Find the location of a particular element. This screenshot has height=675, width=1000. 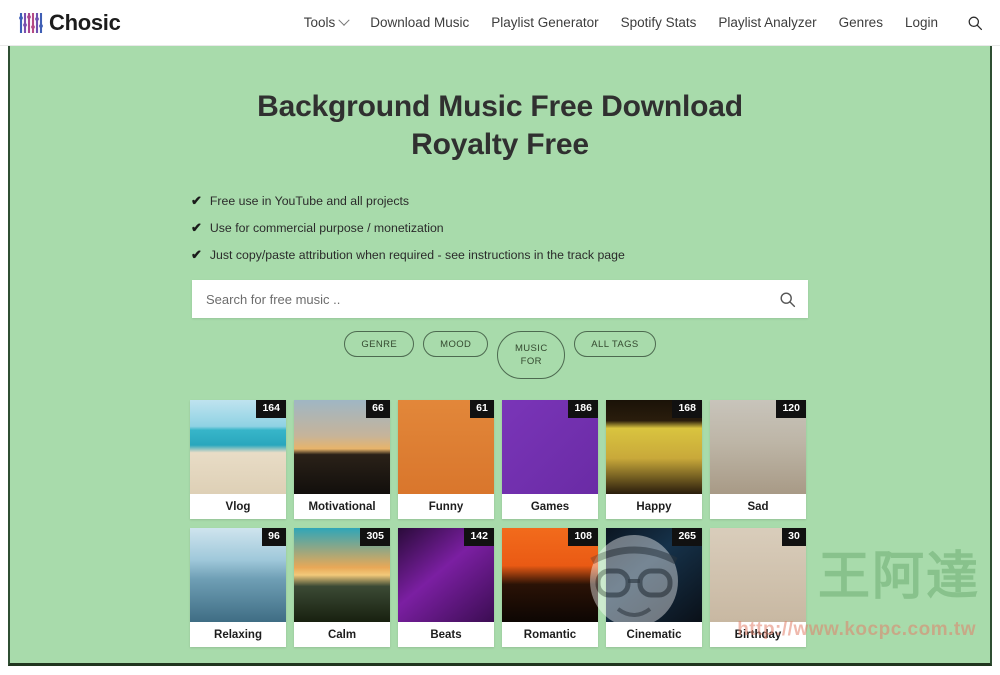

nav-item-label: Login is located at coordinates (921, 22).